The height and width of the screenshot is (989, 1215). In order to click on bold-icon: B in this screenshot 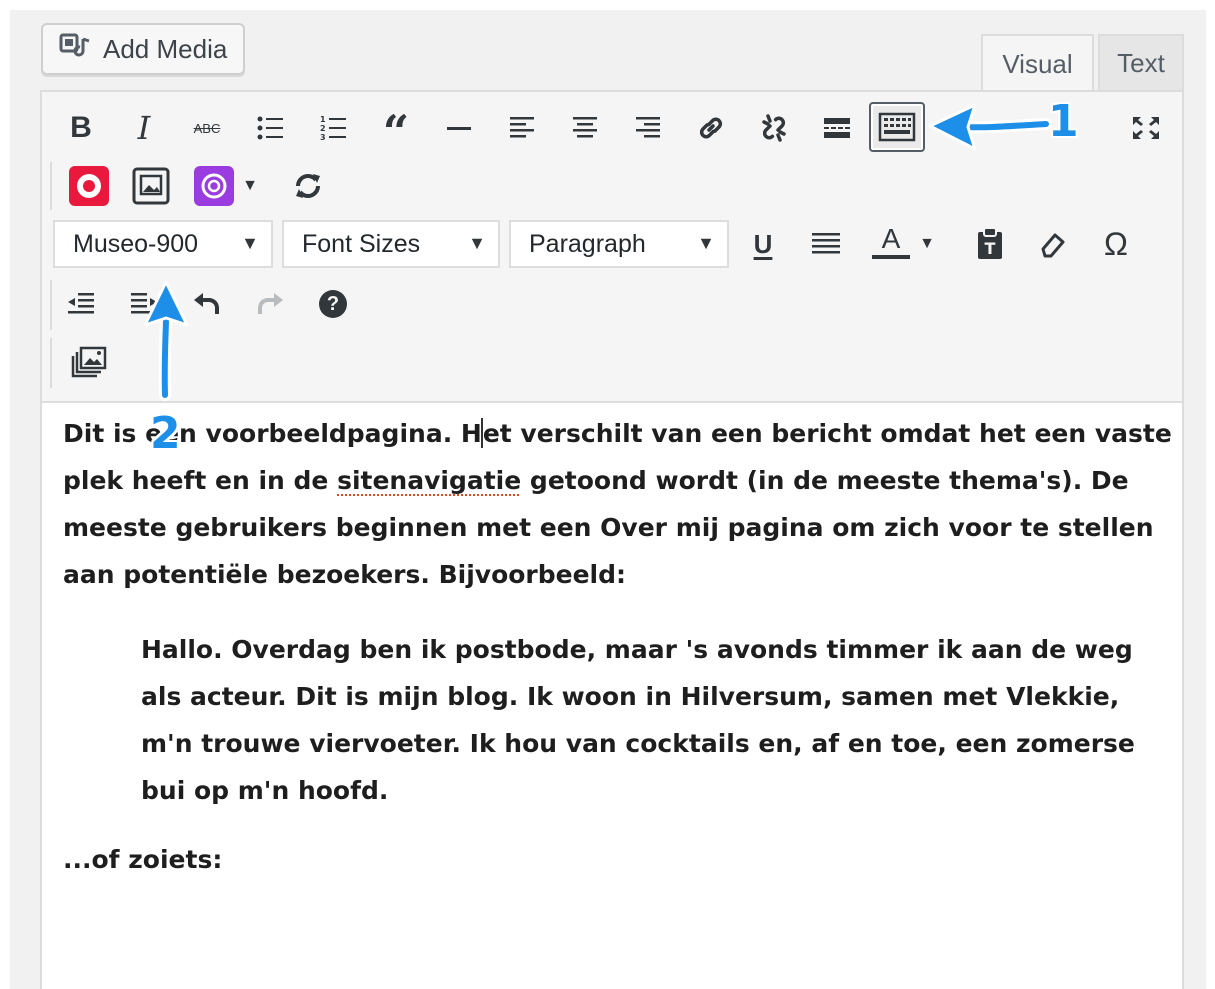, I will do `click(81, 128)`.